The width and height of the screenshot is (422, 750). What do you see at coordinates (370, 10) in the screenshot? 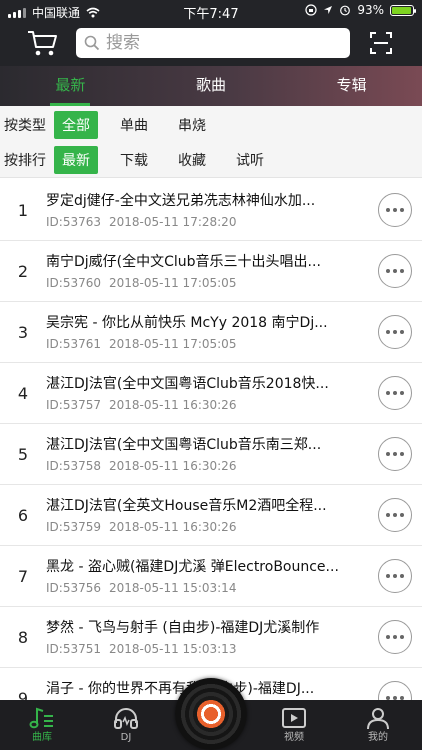
I see `battery-percent: 93%` at bounding box center [370, 10].